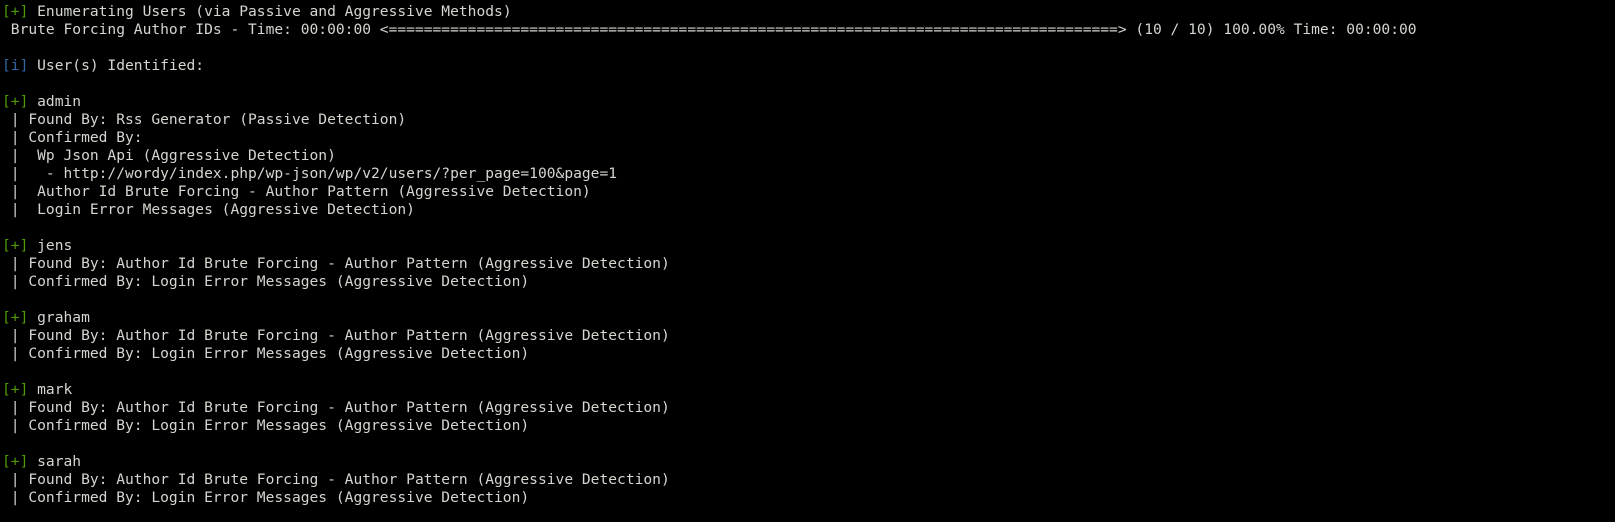 The image size is (1615, 522). I want to click on info-marker: [i], so click(15, 65).